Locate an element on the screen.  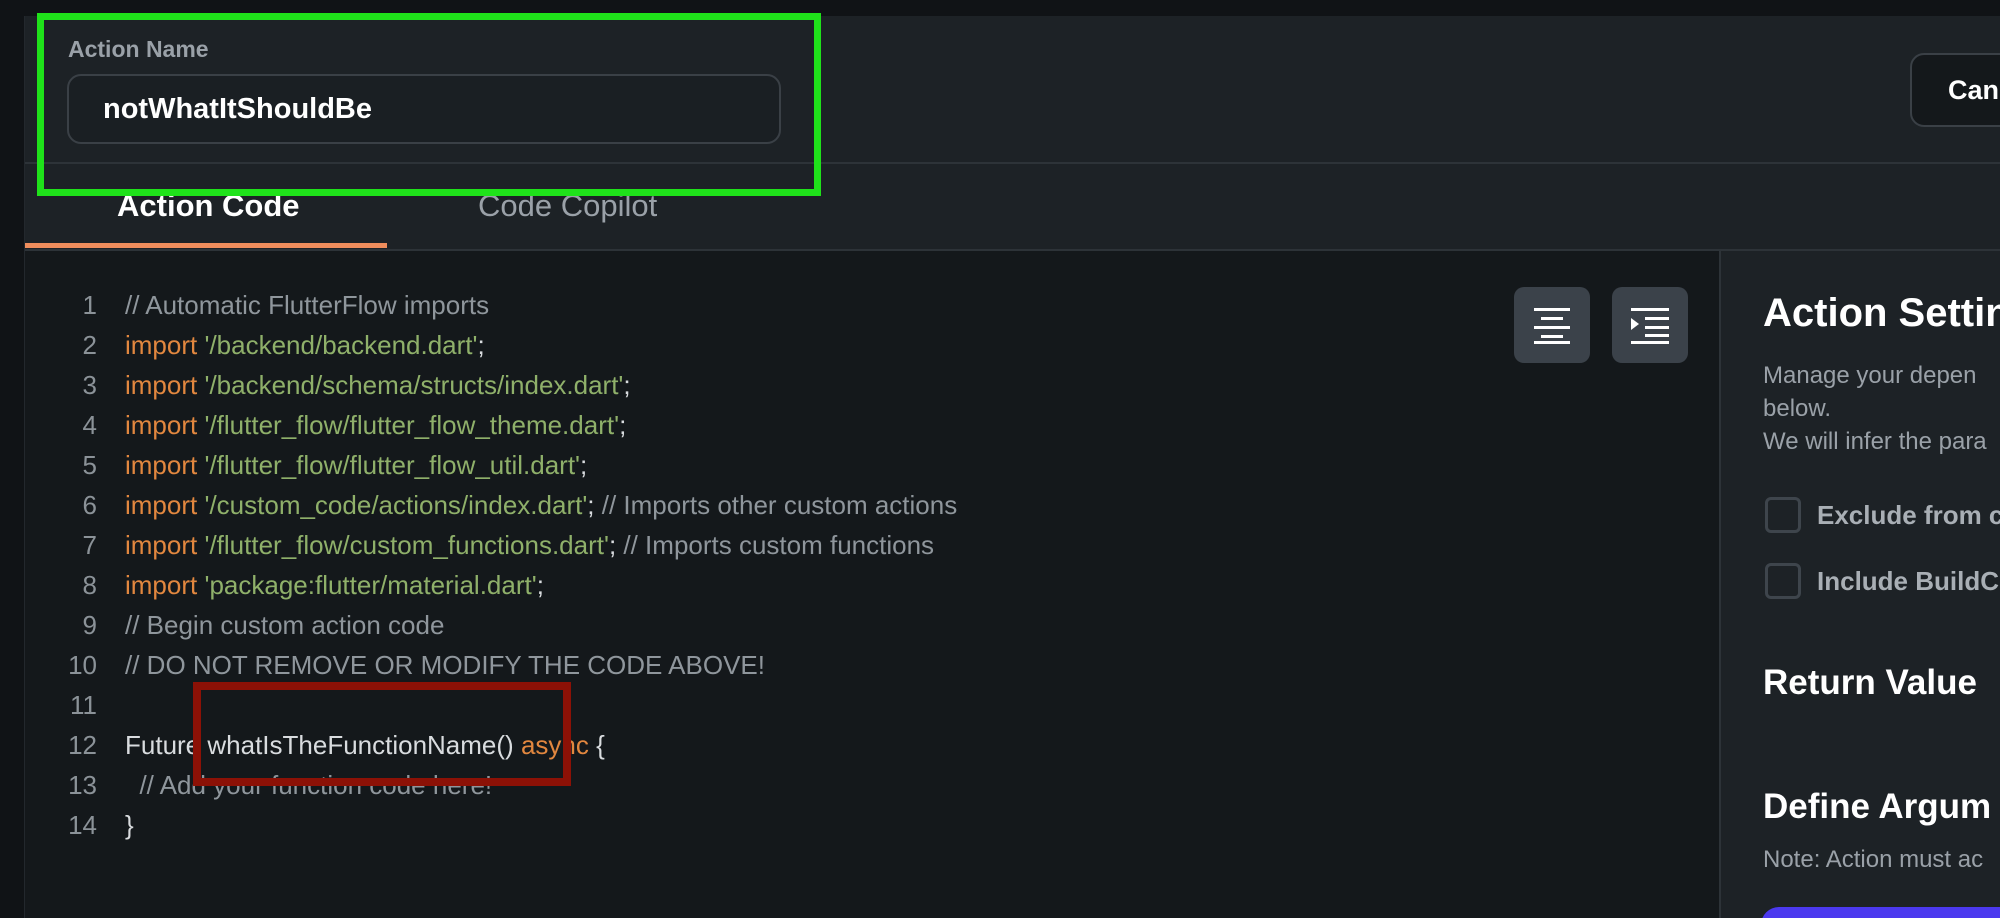
line-number: 9 is located at coordinates (89, 625).